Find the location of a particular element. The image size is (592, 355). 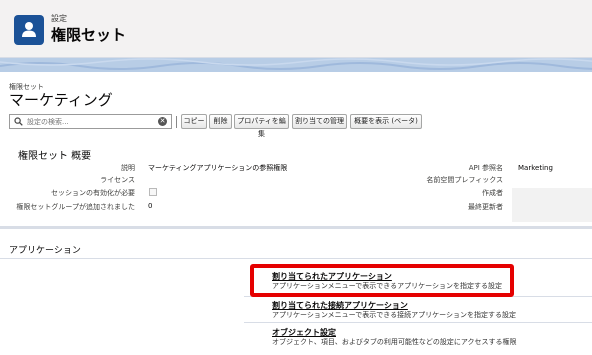

group-added-value: 0 is located at coordinates (150, 206).